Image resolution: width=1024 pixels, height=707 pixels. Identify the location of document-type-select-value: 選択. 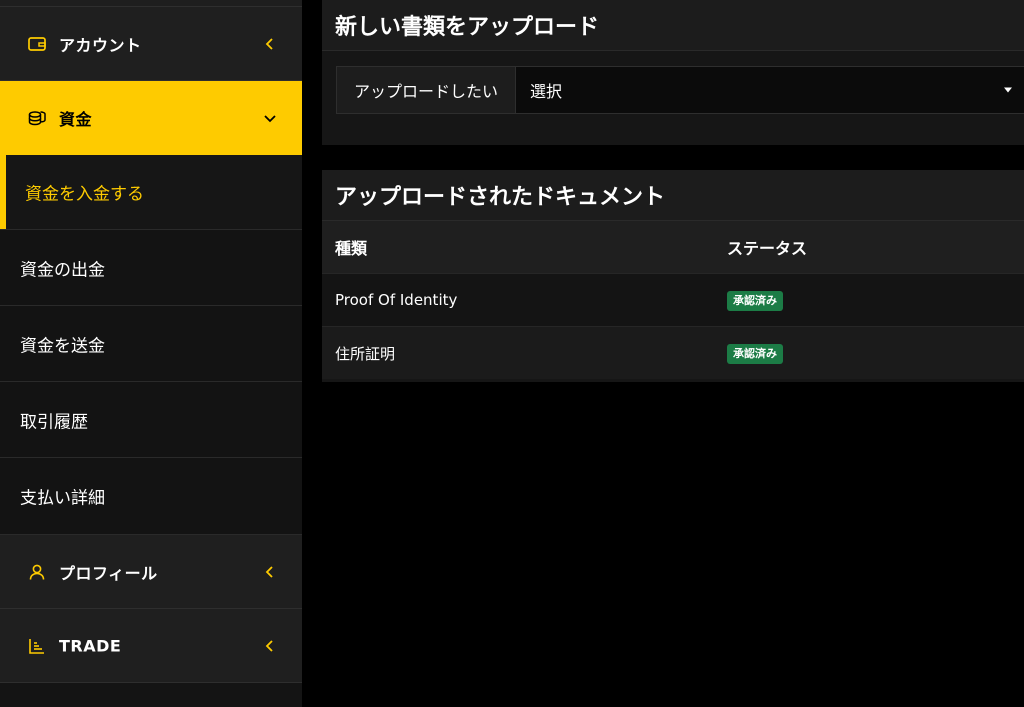
(546, 91).